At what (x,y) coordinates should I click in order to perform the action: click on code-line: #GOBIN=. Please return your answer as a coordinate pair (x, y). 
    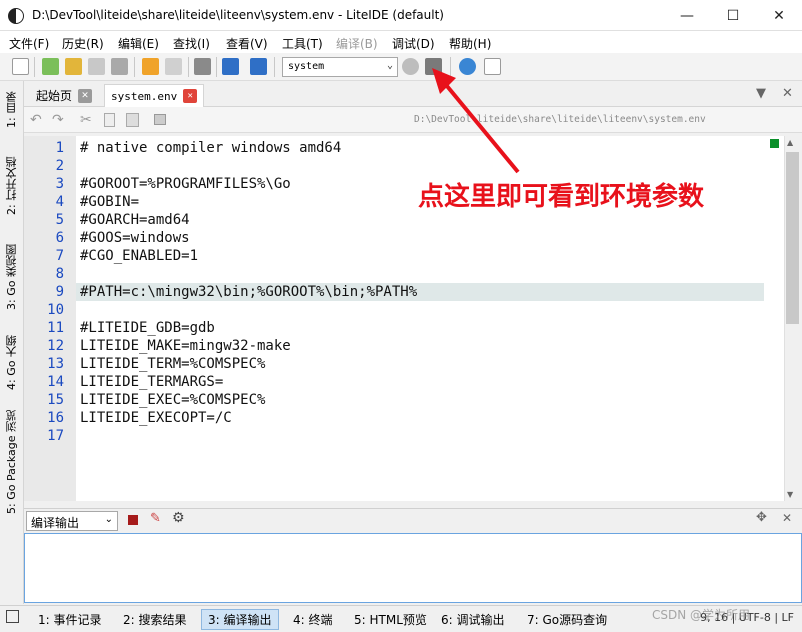
    Looking at the image, I should click on (110, 202).